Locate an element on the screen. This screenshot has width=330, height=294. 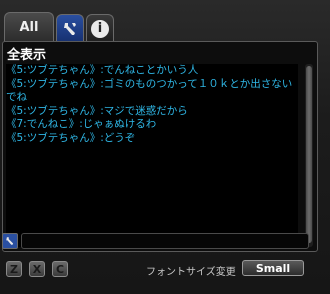
chat-tabbar: All i is located at coordinates (64, 27).